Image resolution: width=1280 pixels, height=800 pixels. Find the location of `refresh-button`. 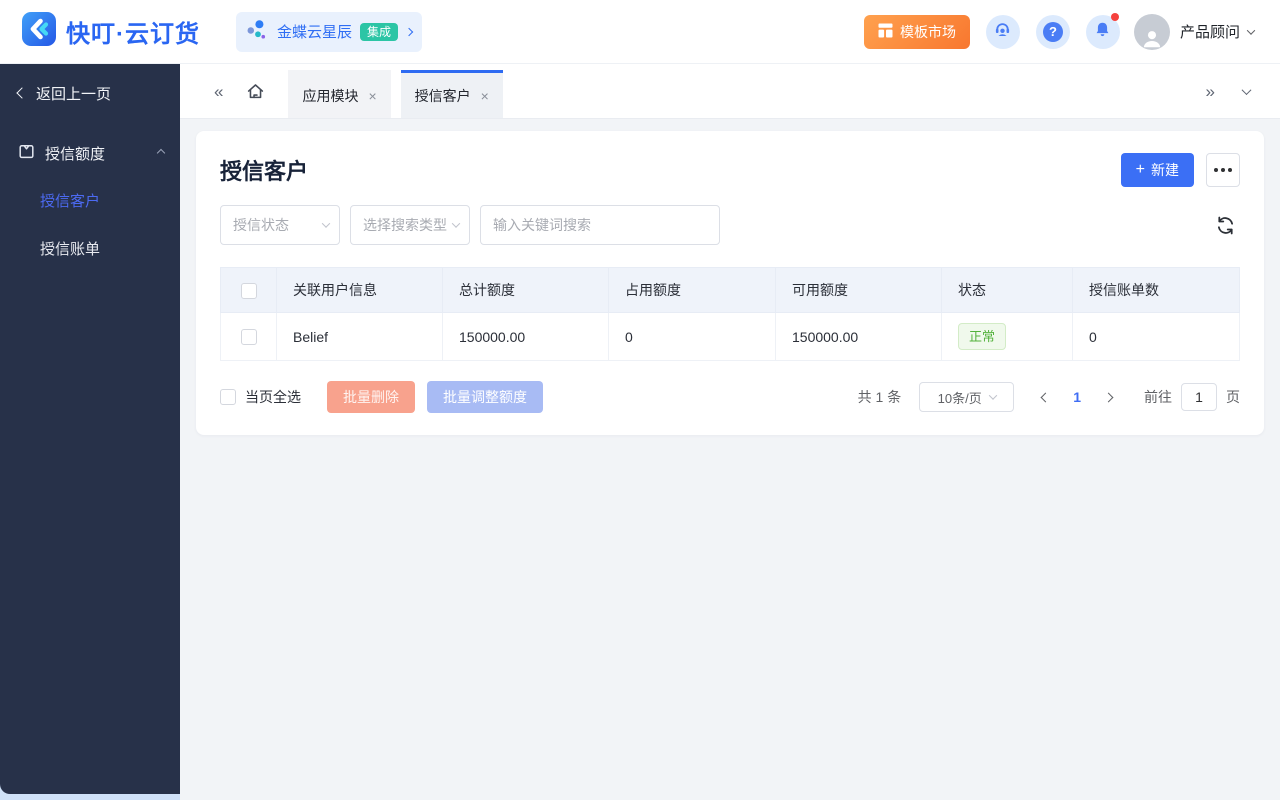

refresh-button is located at coordinates (1225, 225).